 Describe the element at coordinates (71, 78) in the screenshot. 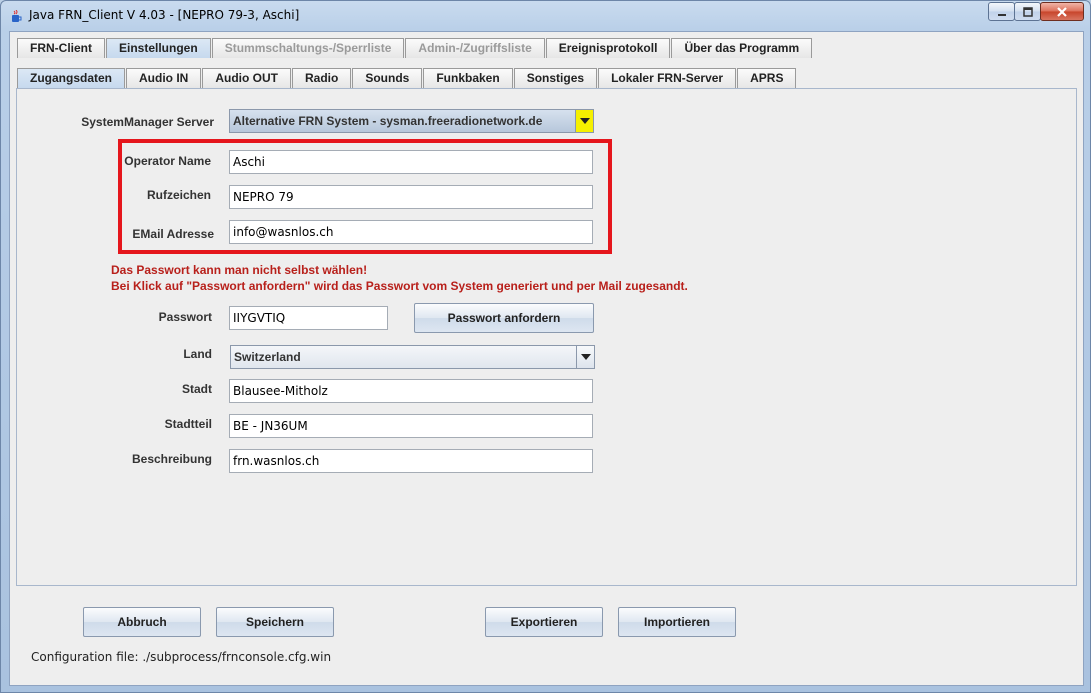

I see `tab-zugangsdaten: Zugangsdaten` at that location.